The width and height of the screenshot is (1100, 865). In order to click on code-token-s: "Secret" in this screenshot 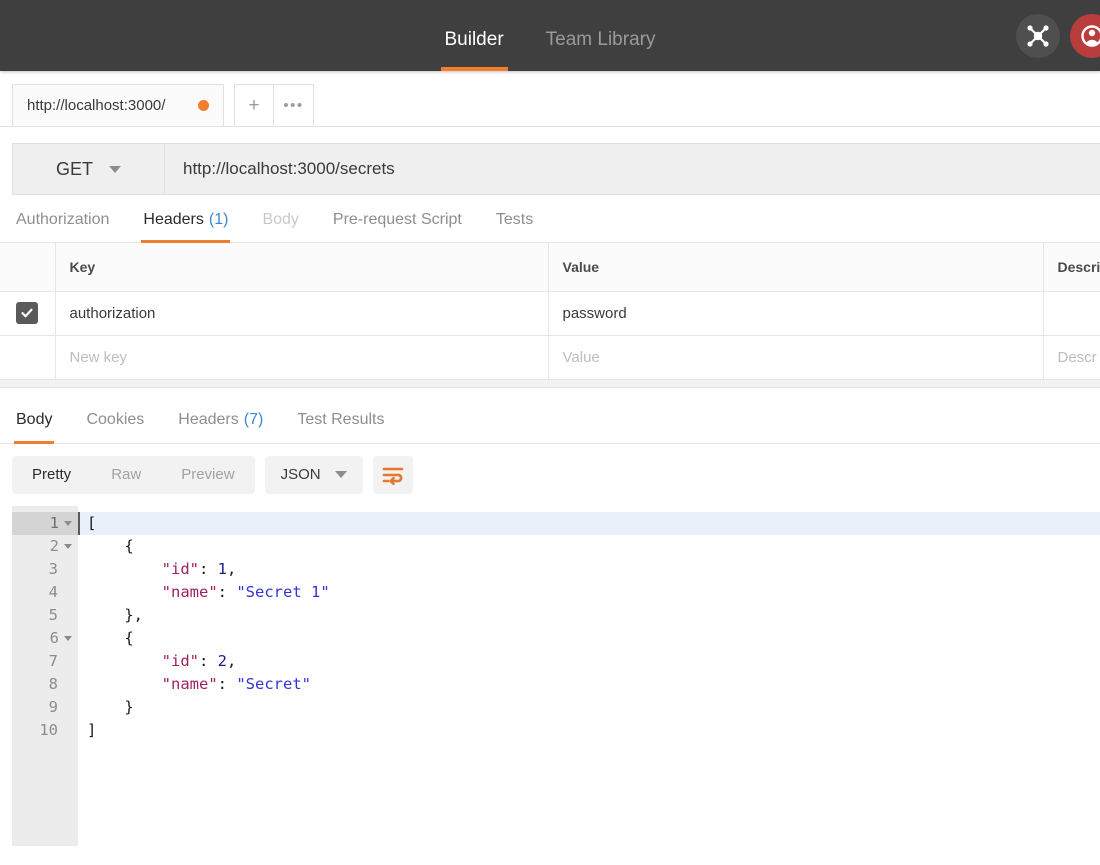, I will do `click(273, 683)`.